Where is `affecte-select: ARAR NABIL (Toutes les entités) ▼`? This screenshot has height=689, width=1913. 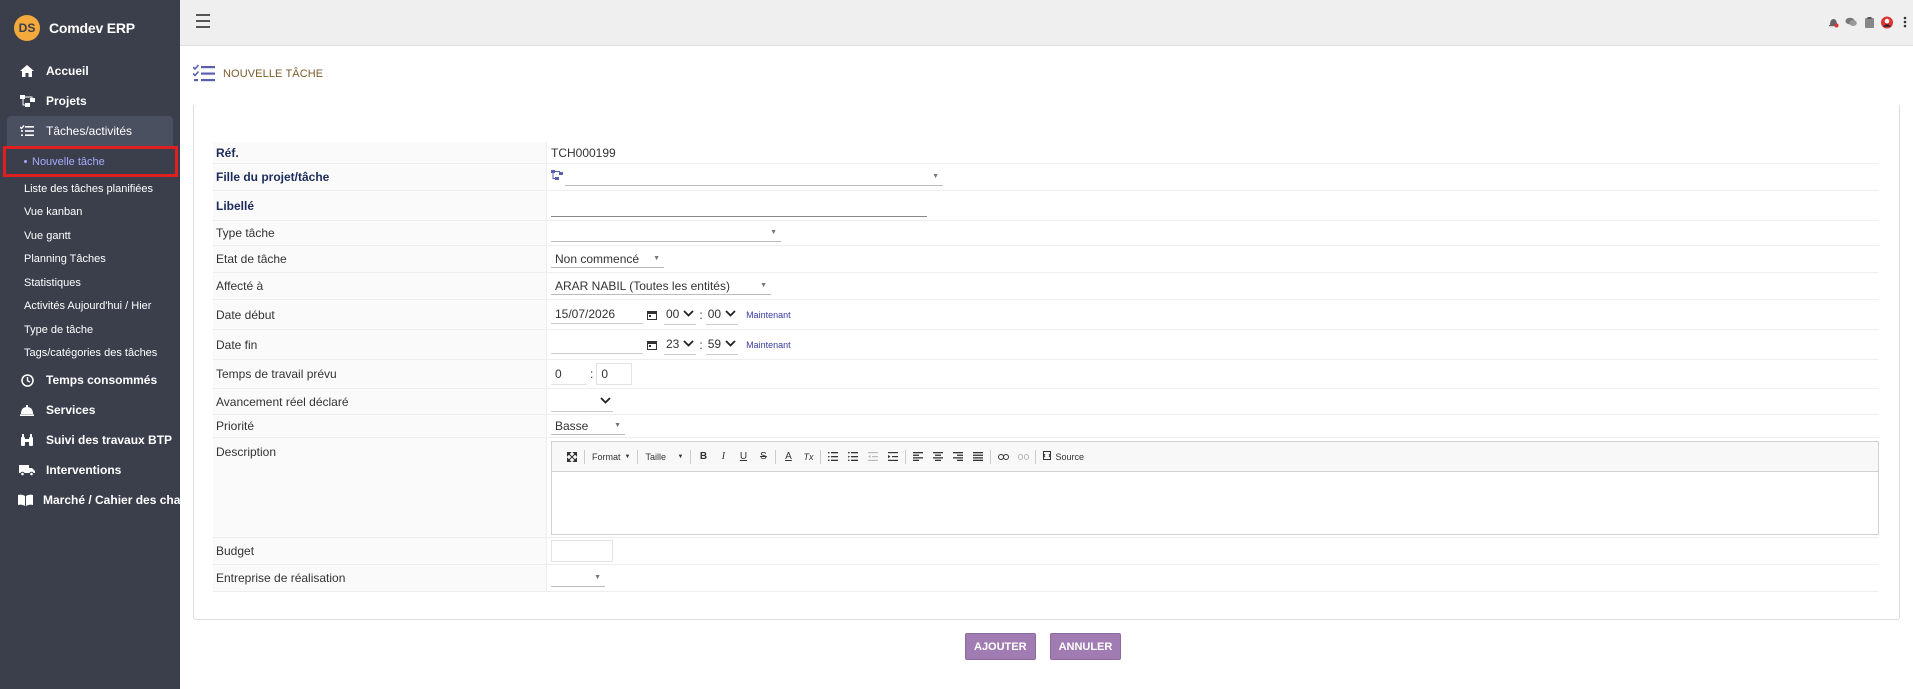 affecte-select: ARAR NABIL (Toutes les entités) ▼ is located at coordinates (661, 286).